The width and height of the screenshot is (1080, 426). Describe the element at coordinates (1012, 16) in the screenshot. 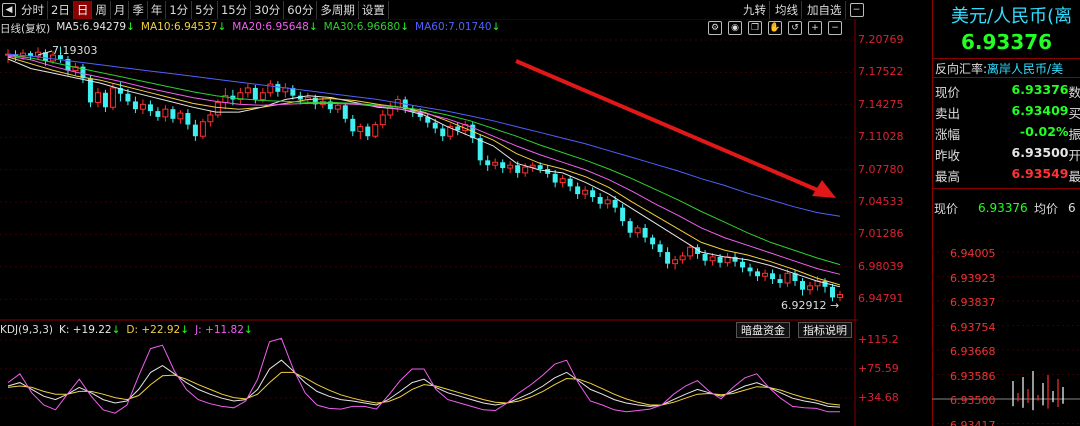

I see `instrument-title: 美元/人民币(离` at that location.